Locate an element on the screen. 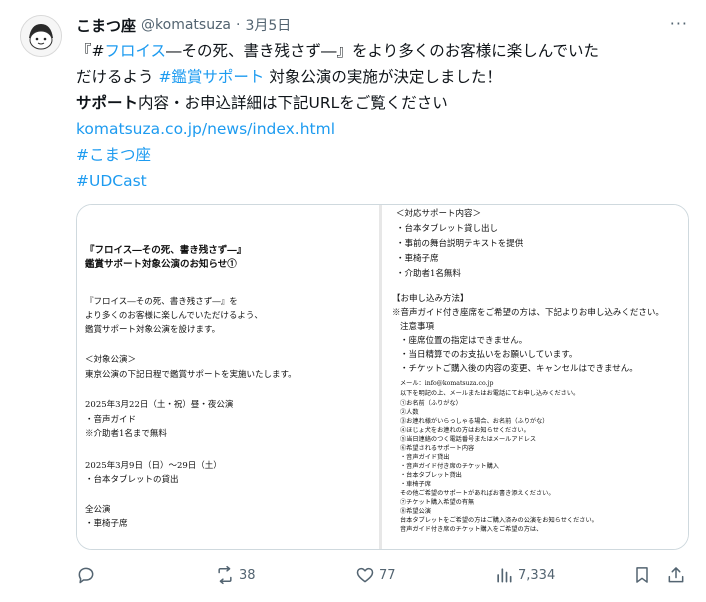 The height and width of the screenshot is (602, 706). hashtag-komatsuza: #こまつ座 is located at coordinates (113, 155).